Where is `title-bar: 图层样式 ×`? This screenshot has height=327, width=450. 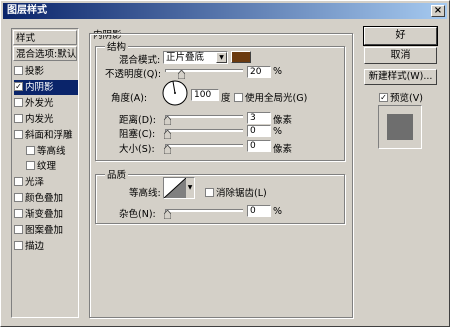
title-bar: 图层样式 × is located at coordinates (225, 11).